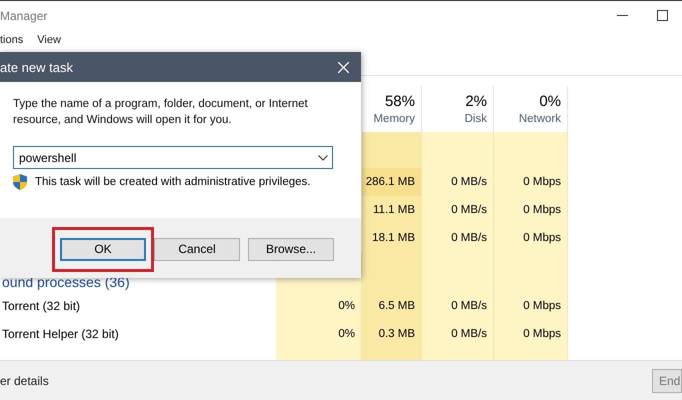  Describe the element at coordinates (662, 15) in the screenshot. I see `maximize-icon` at that location.